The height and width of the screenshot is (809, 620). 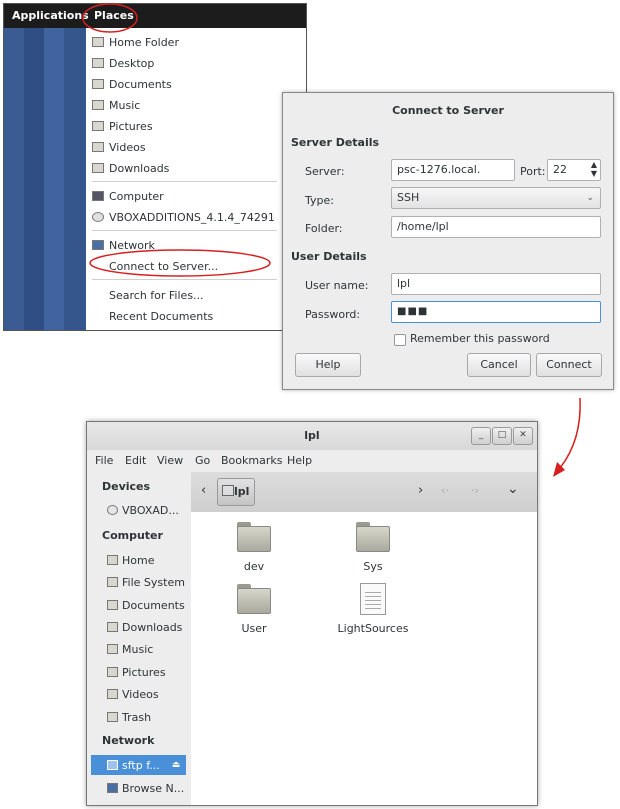 What do you see at coordinates (570, 433) in the screenshot?
I see `arrow-line` at bounding box center [570, 433].